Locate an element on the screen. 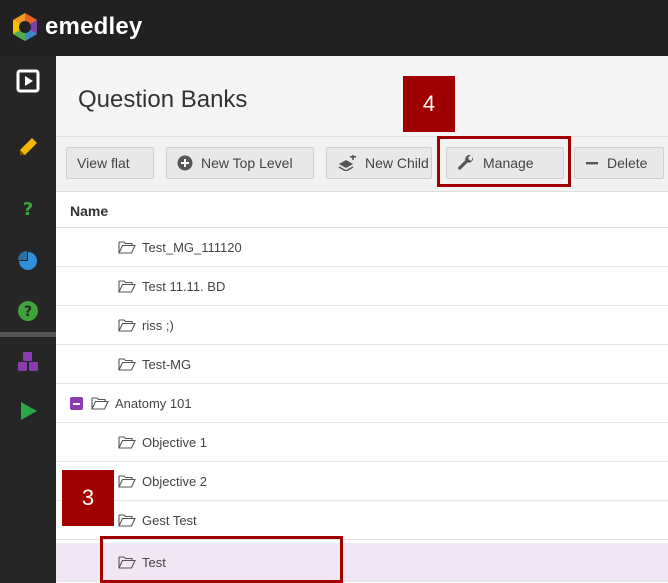 Image resolution: width=668 pixels, height=583 pixels. row-label: Objective 1 is located at coordinates (175, 442).